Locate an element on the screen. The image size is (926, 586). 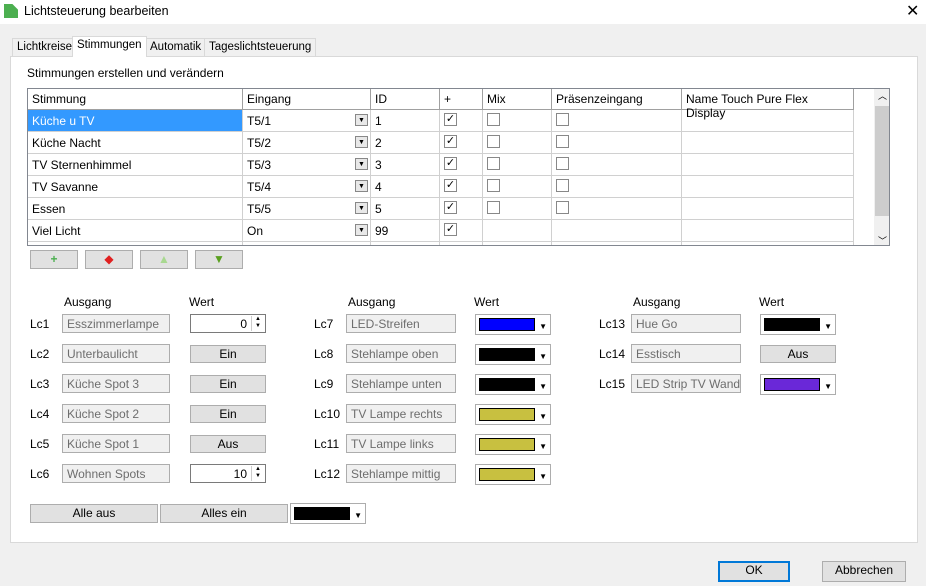
tab-automatik: Automatik is located at coordinates (176, 47).